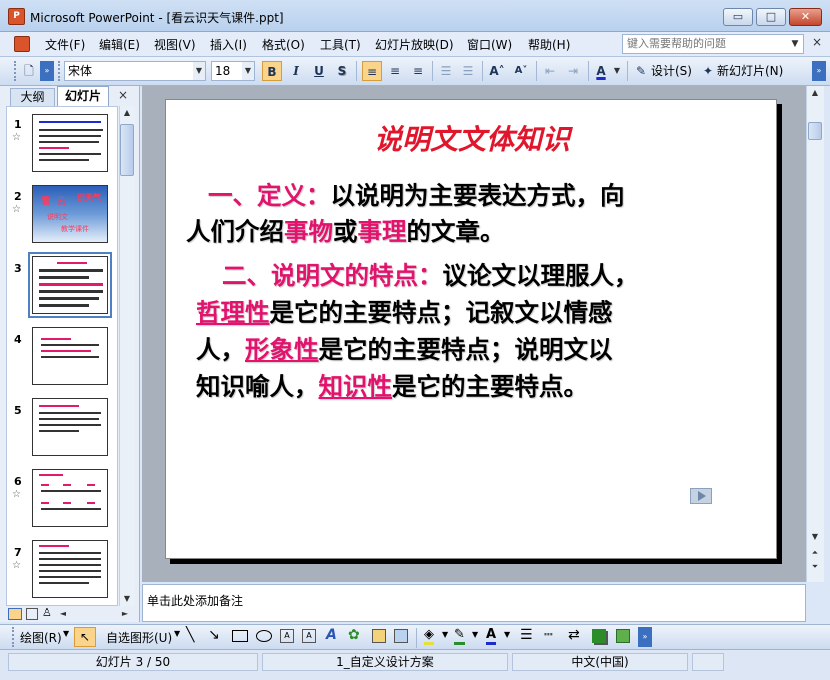  What do you see at coordinates (601, 71) in the screenshot?
I see `font-color-button: A` at bounding box center [601, 71].